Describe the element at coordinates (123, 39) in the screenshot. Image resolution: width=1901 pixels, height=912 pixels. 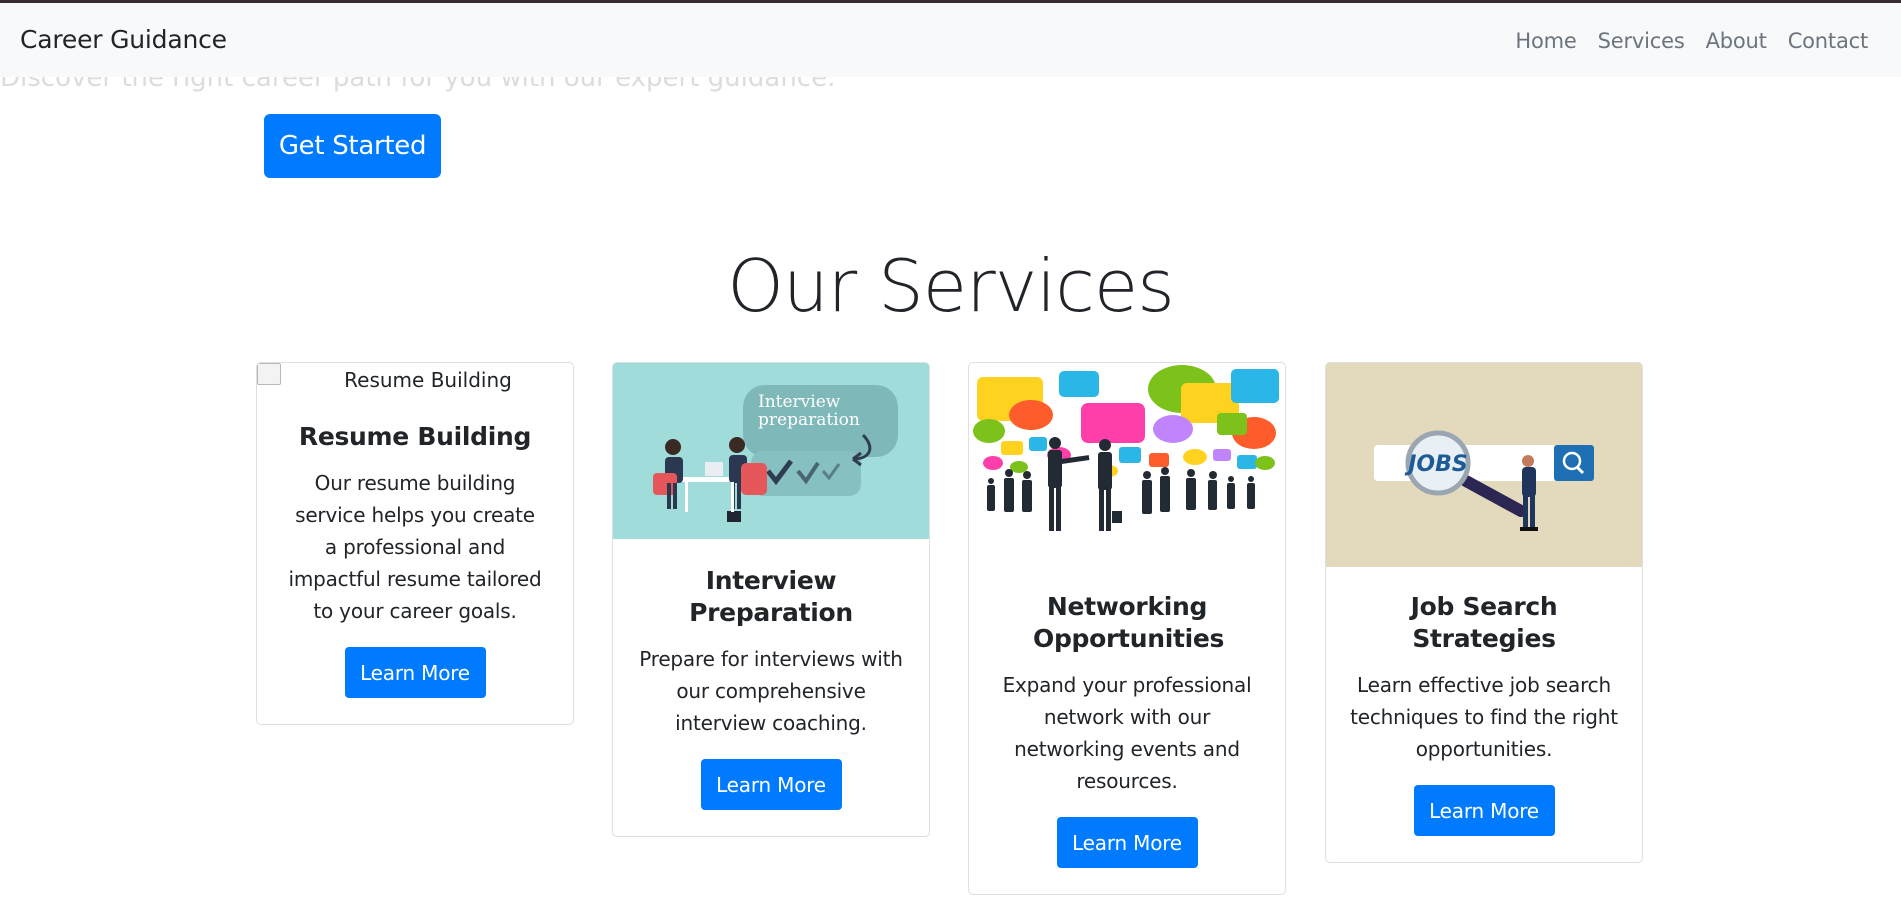
I see `brand-link: Career Guidance` at that location.